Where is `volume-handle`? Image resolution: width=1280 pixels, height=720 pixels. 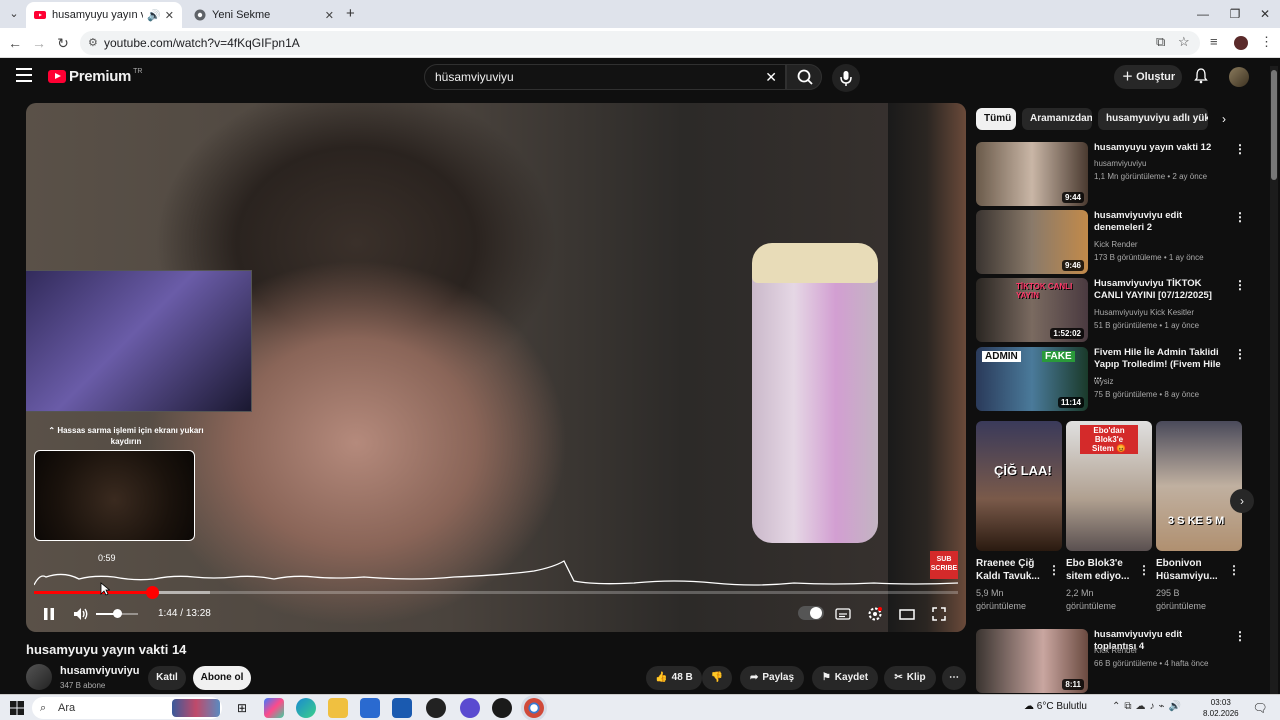
volume-handle is located at coordinates (117, 613).